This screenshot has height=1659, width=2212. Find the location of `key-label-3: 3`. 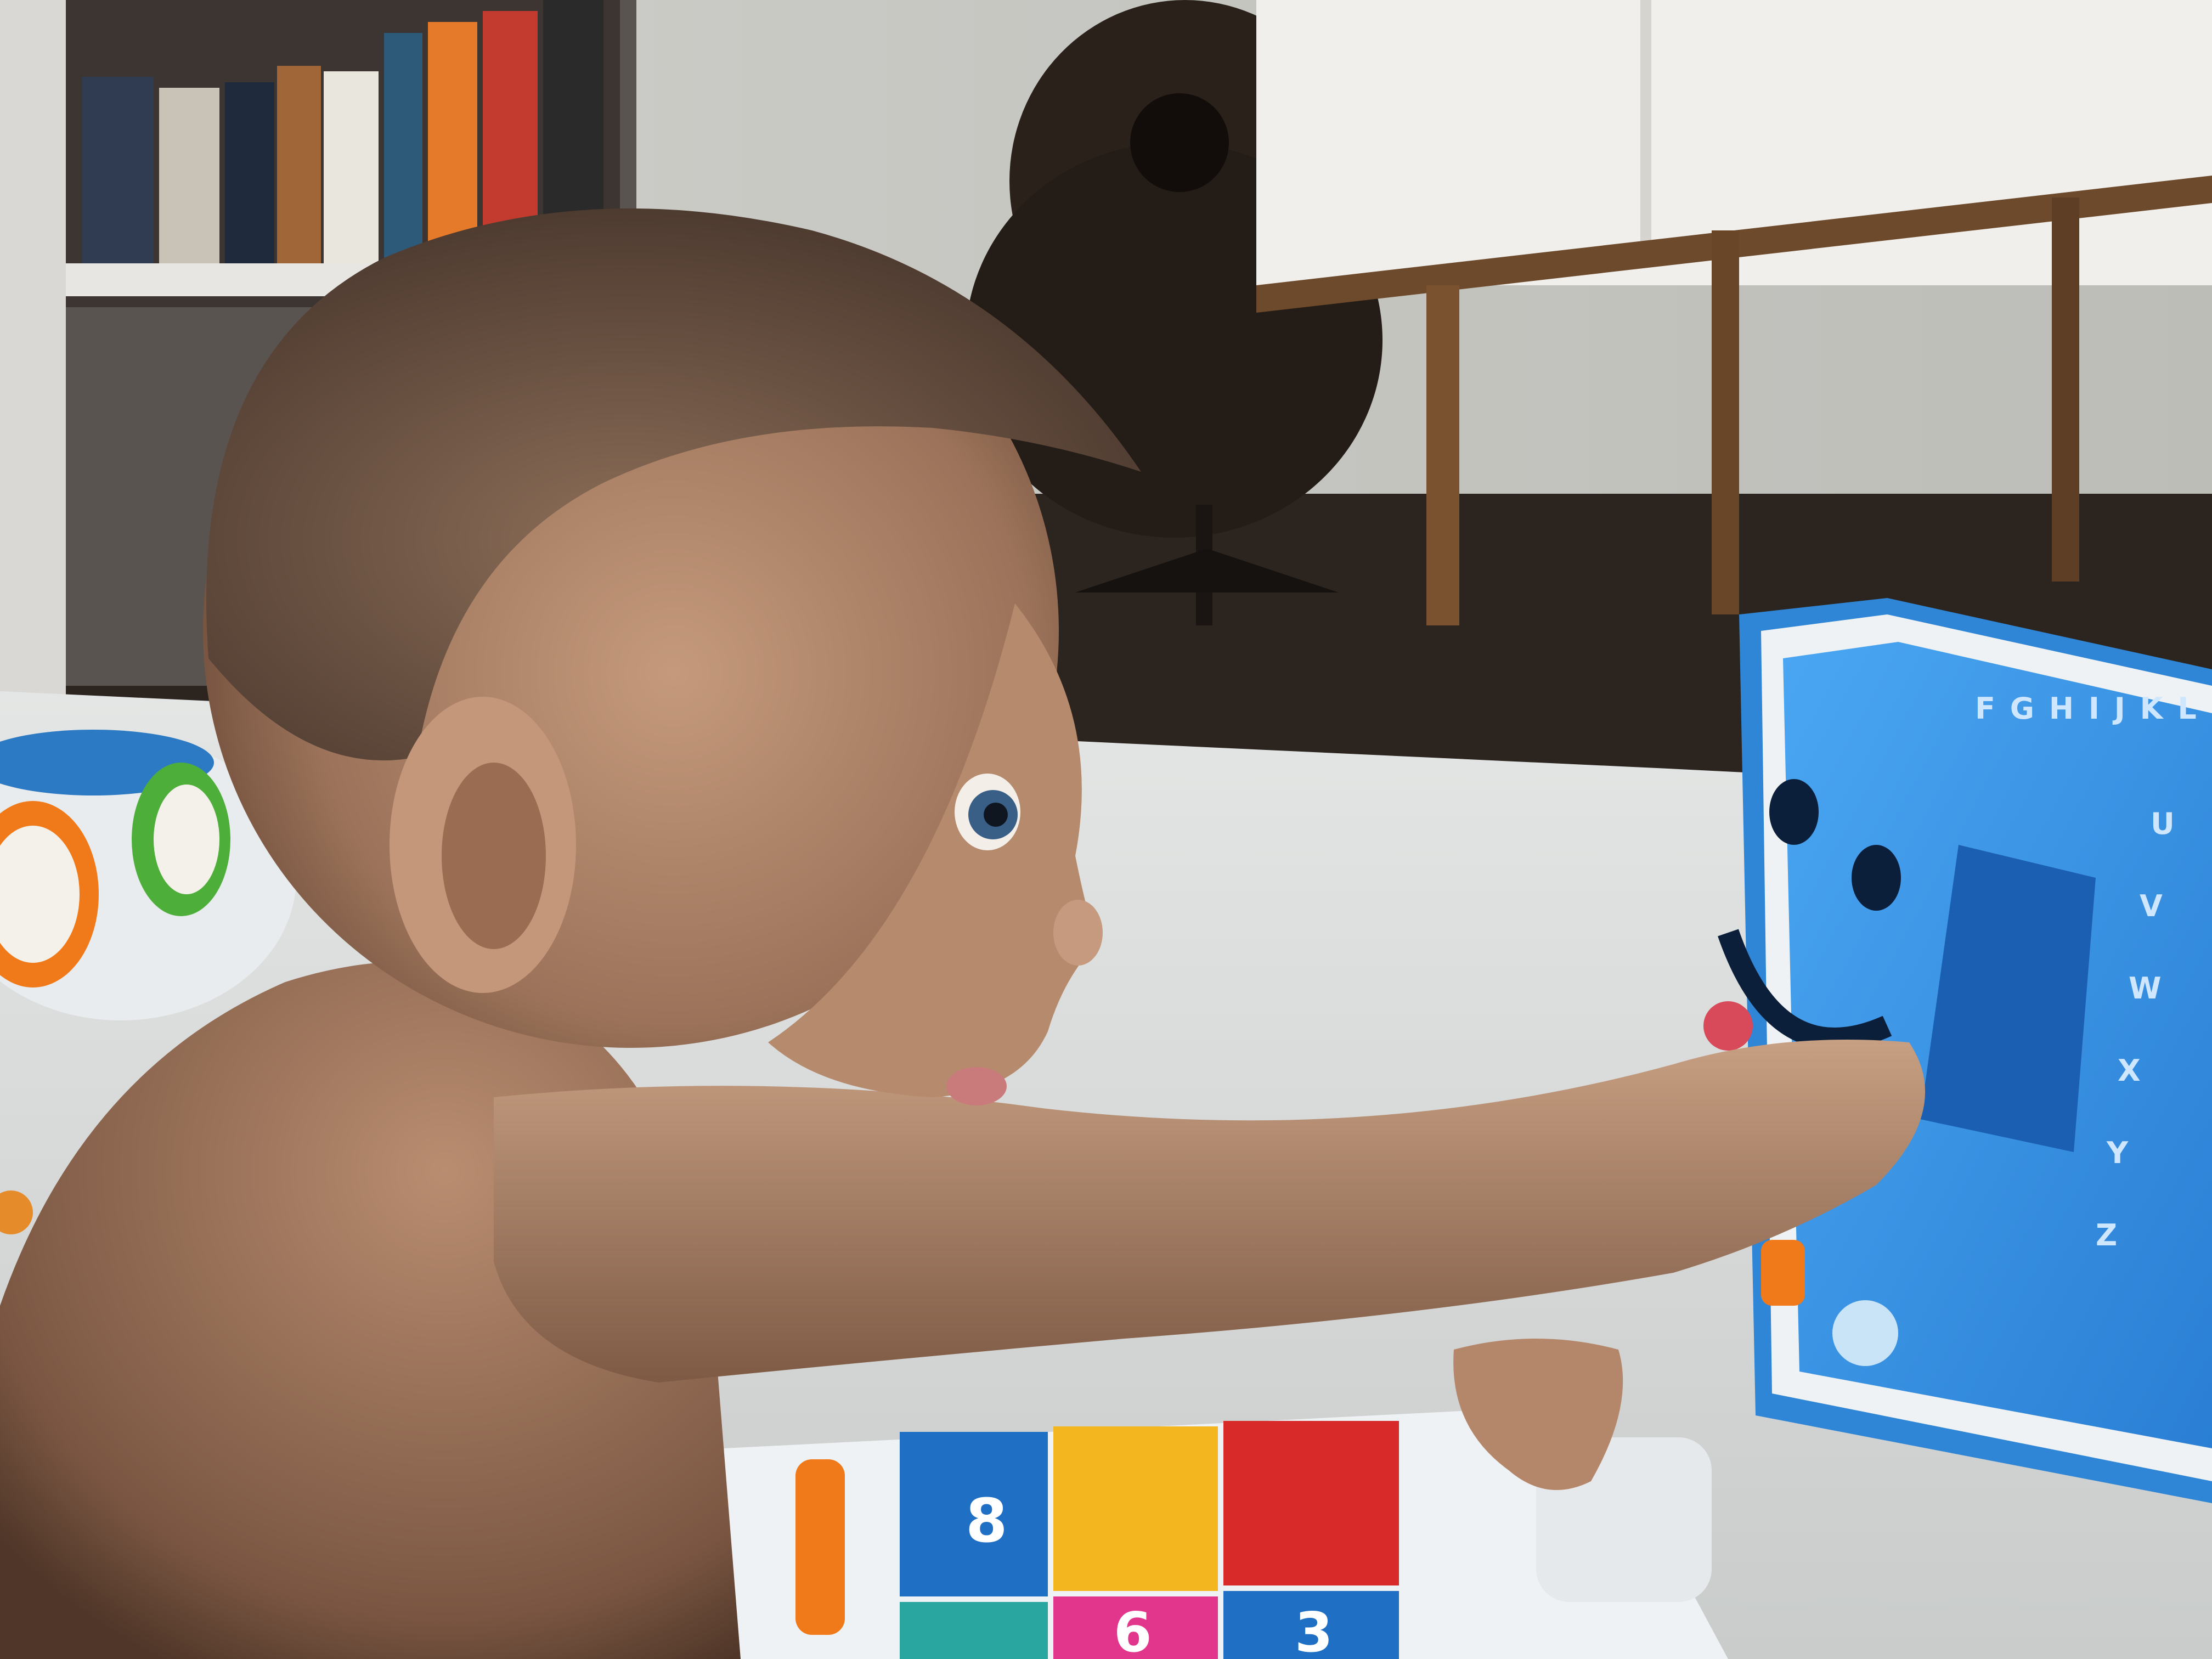

key-label-3: 3 is located at coordinates (1314, 1630).